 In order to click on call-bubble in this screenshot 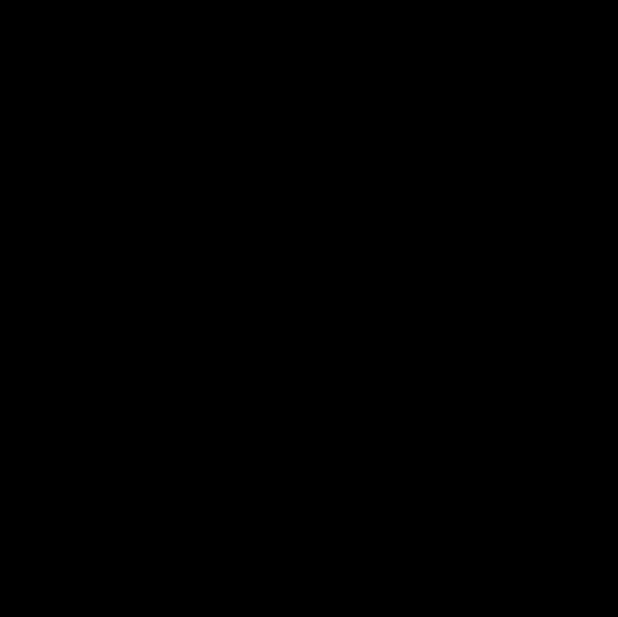, I will do `click(44, 154)`.